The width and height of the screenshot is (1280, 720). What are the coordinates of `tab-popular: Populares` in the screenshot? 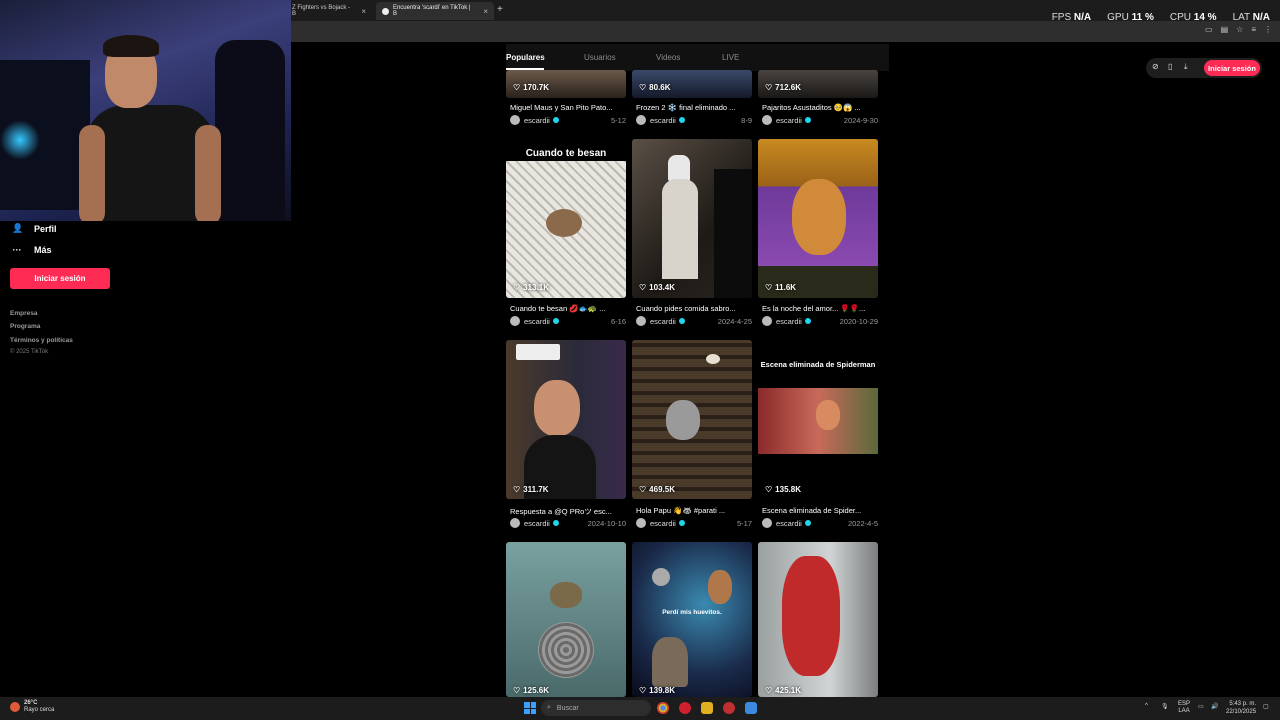 It's located at (525, 57).